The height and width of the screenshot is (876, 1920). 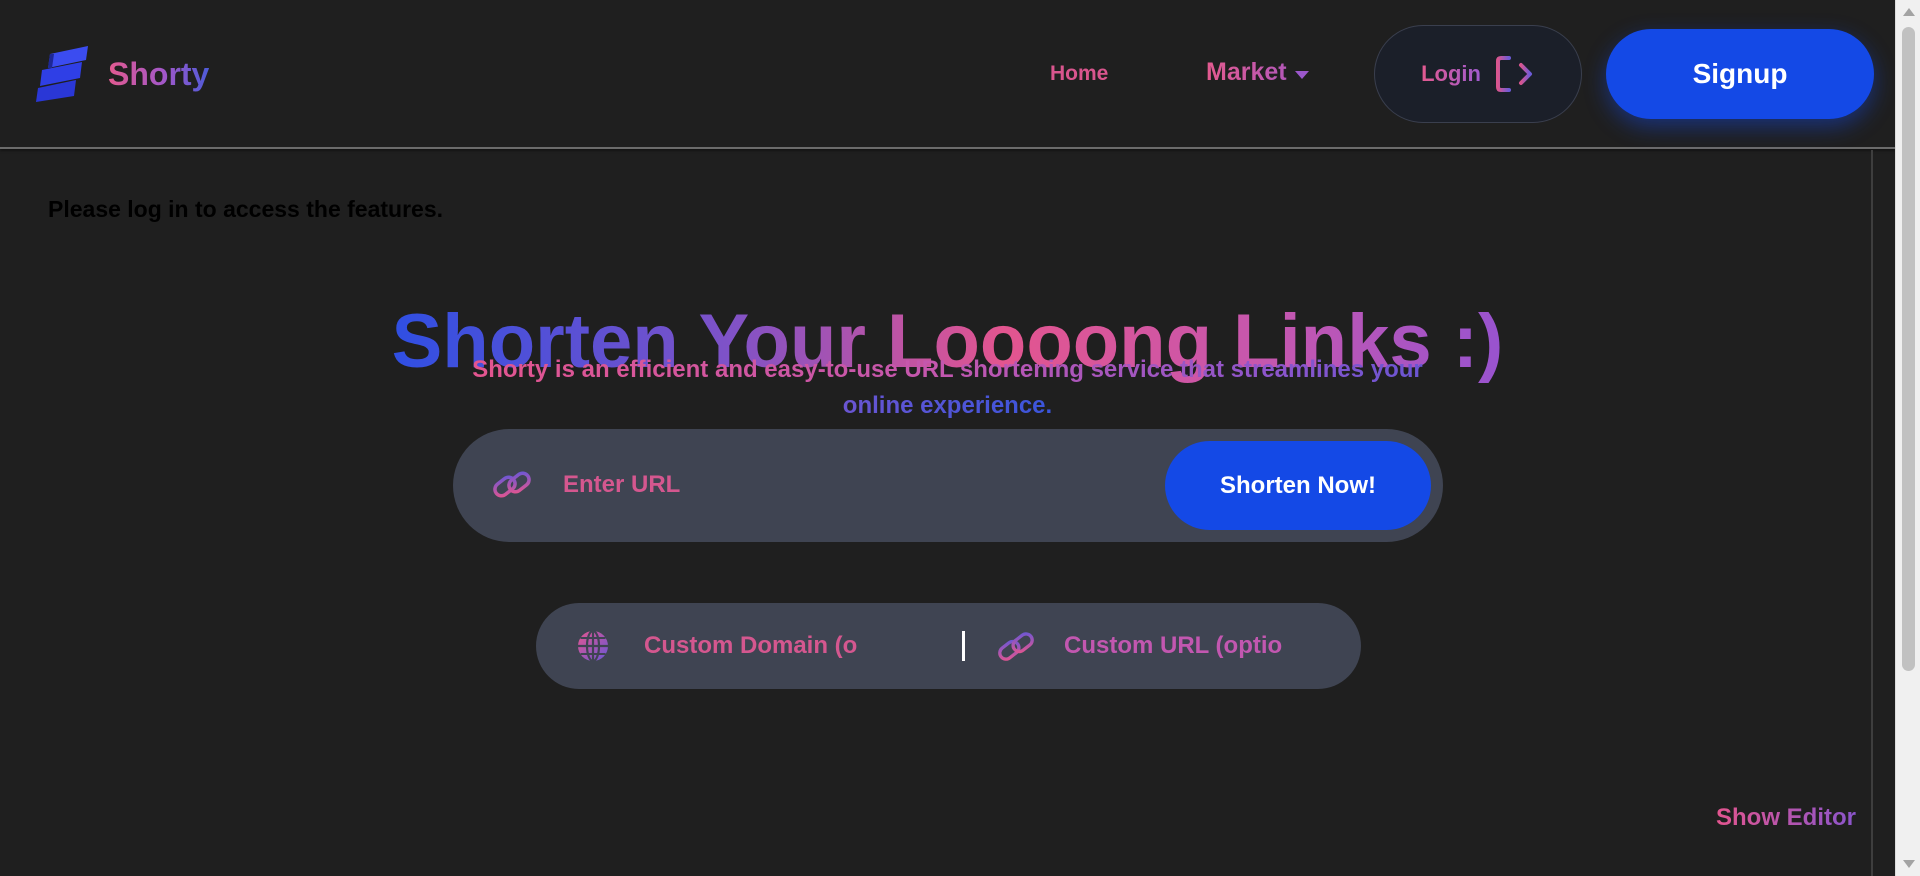 I want to click on nav-market-dropdown: Market, so click(x=1257, y=72).